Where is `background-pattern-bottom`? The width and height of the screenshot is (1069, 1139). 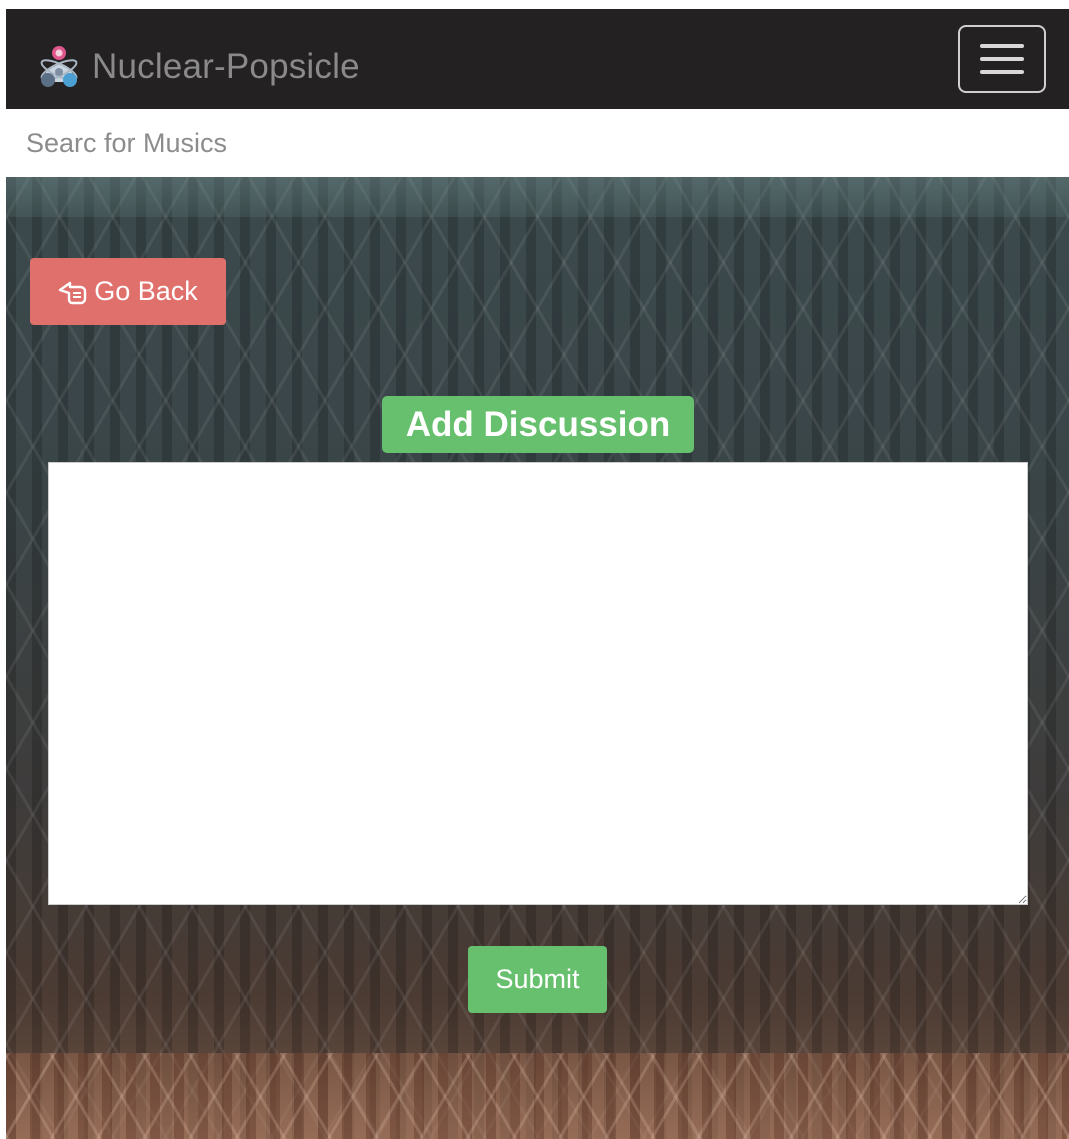
background-pattern-bottom is located at coordinates (537, 1096).